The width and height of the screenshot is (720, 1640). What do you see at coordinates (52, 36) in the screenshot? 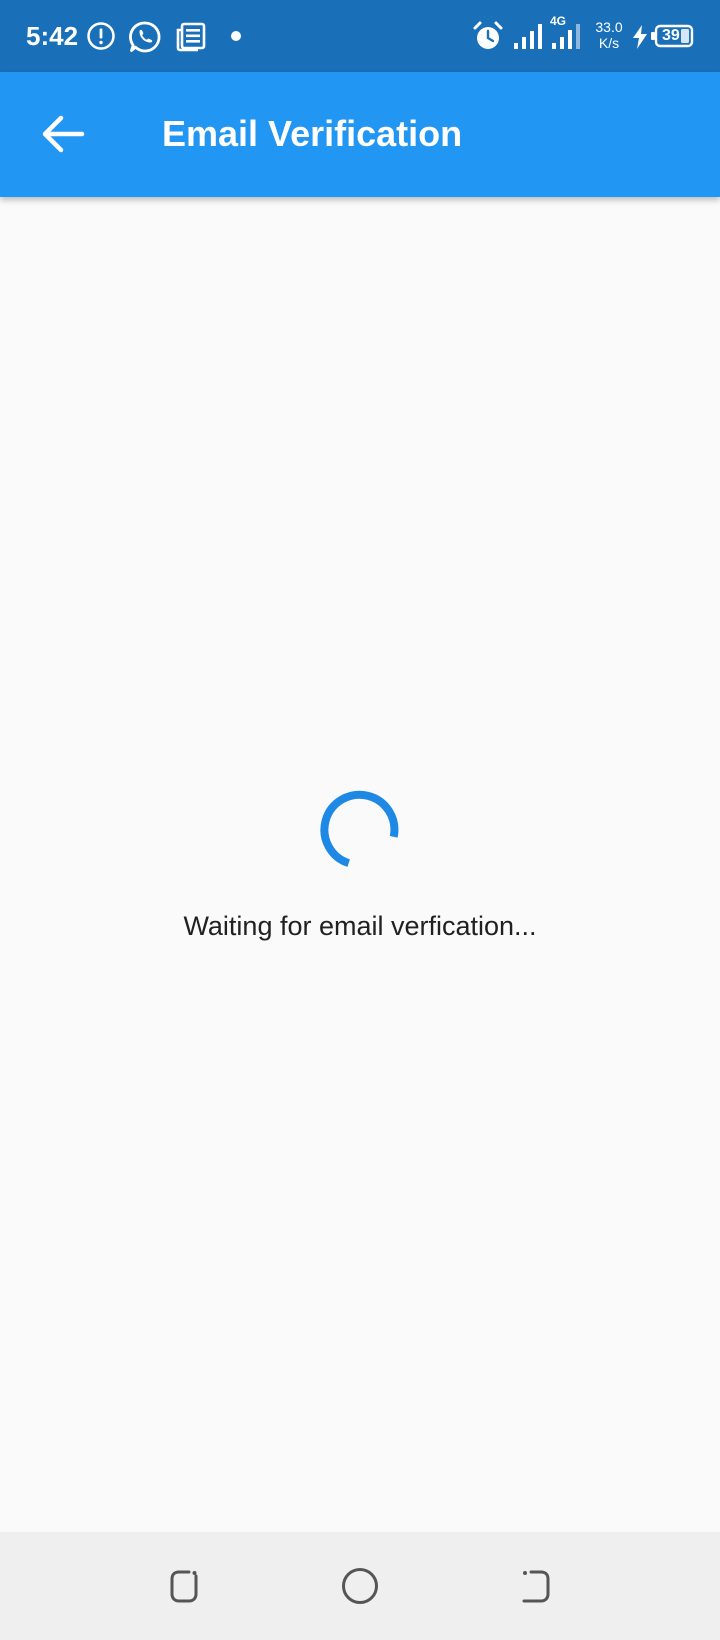
I see `status-time: 5:42` at bounding box center [52, 36].